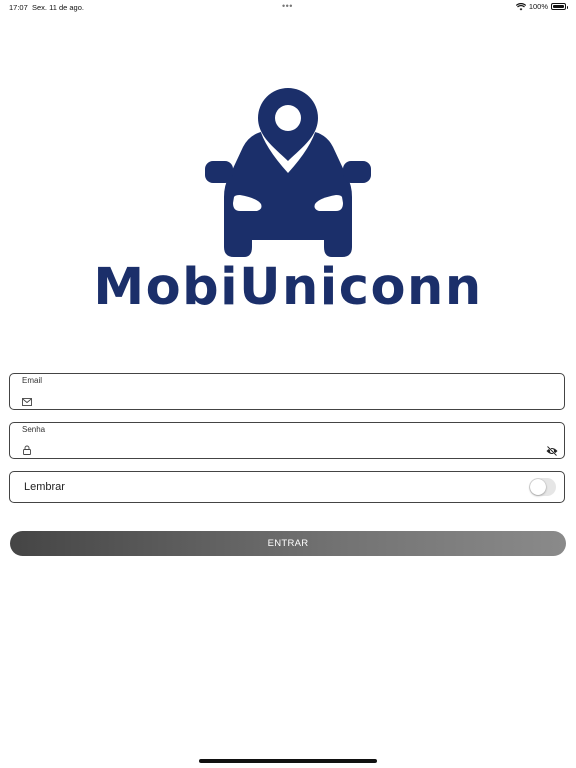  What do you see at coordinates (538, 6) in the screenshot?
I see `battery-percentage: 100%` at bounding box center [538, 6].